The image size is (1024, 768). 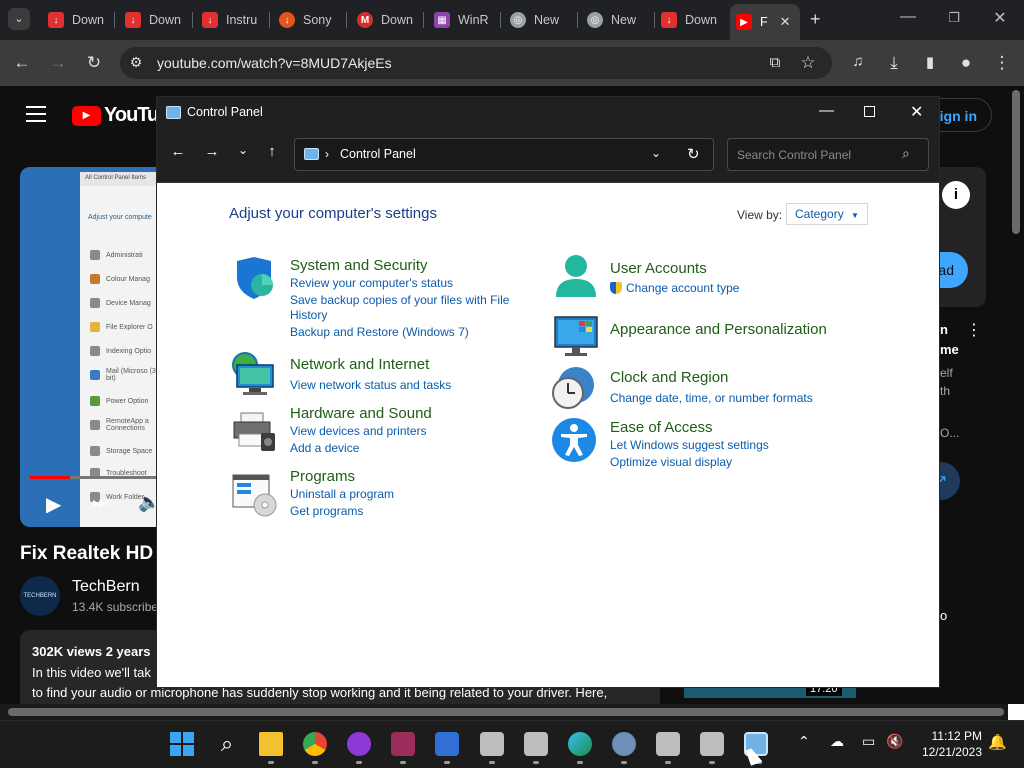 What do you see at coordinates (100, 502) in the screenshot?
I see `next-icon: ⏭` at bounding box center [100, 502].